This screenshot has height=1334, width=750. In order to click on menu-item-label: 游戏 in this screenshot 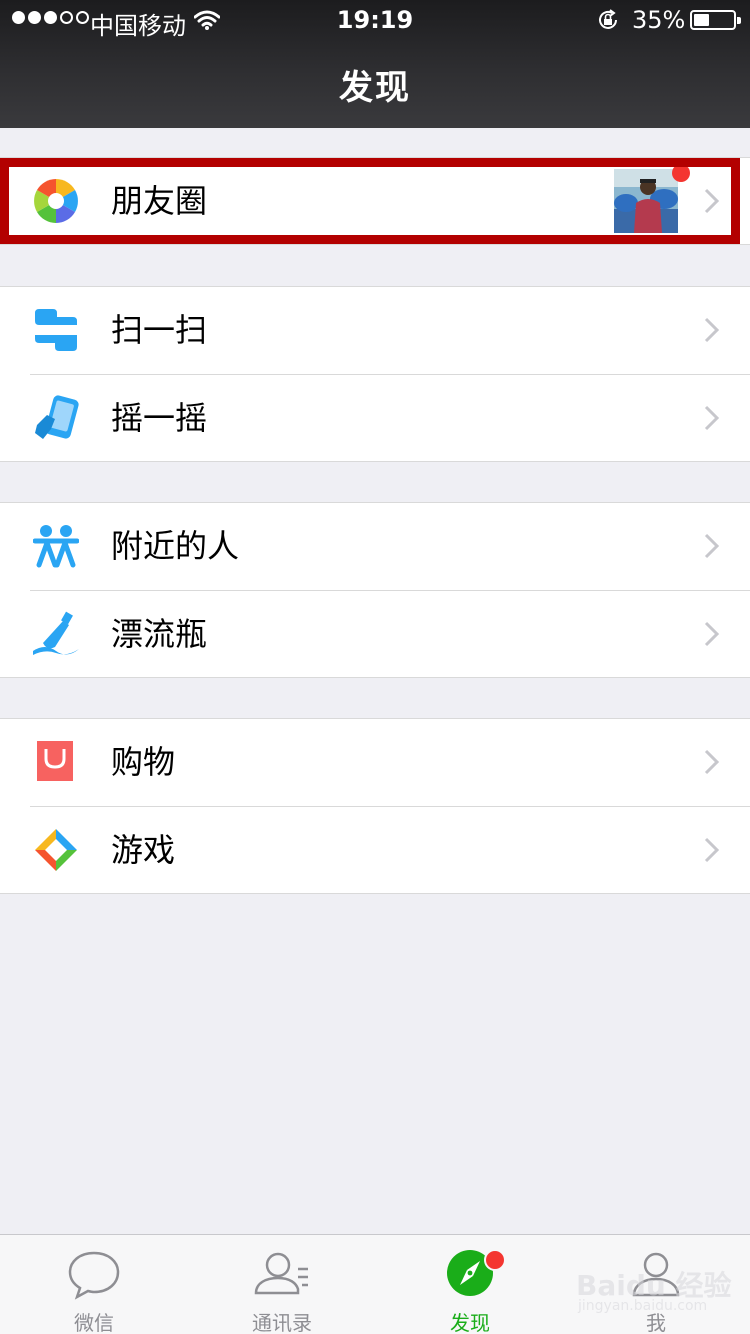, I will do `click(143, 850)`.